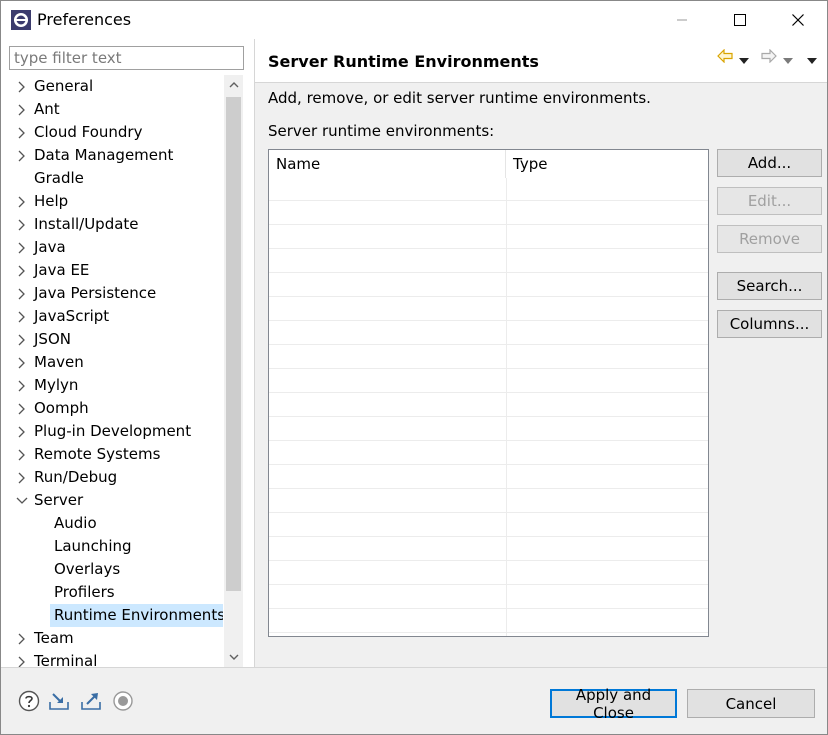 The image size is (828, 735). I want to click on tree-item: JSON, so click(112, 339).